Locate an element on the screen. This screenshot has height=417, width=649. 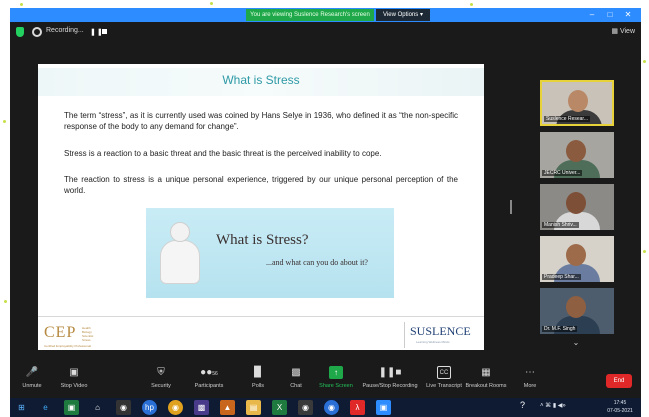
chrome-icon: ◉ is located at coordinates (175, 407).